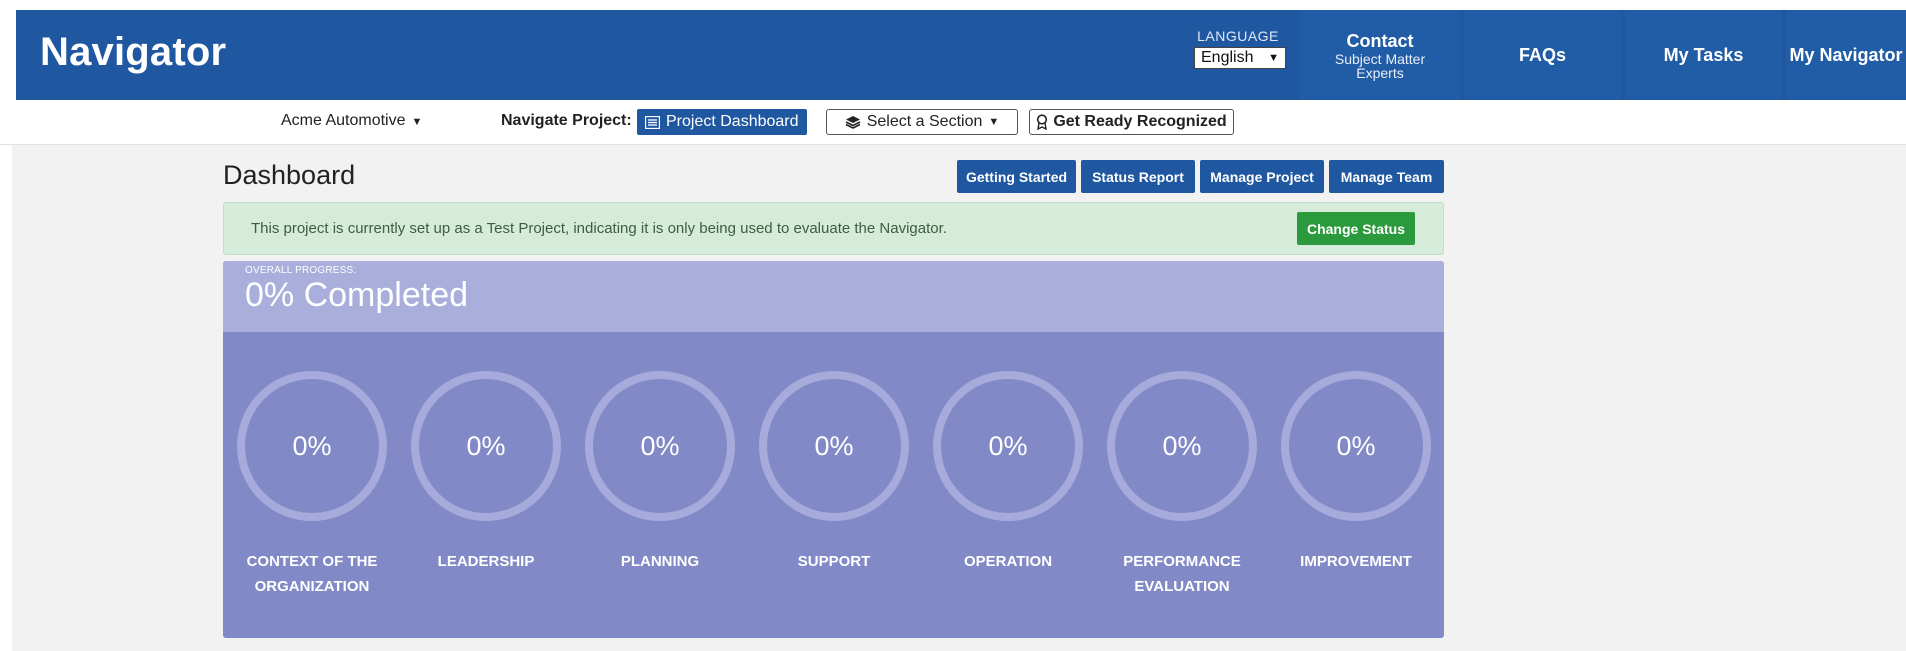  I want to click on section-label-line1: IMPROVEMENT, so click(1356, 561).